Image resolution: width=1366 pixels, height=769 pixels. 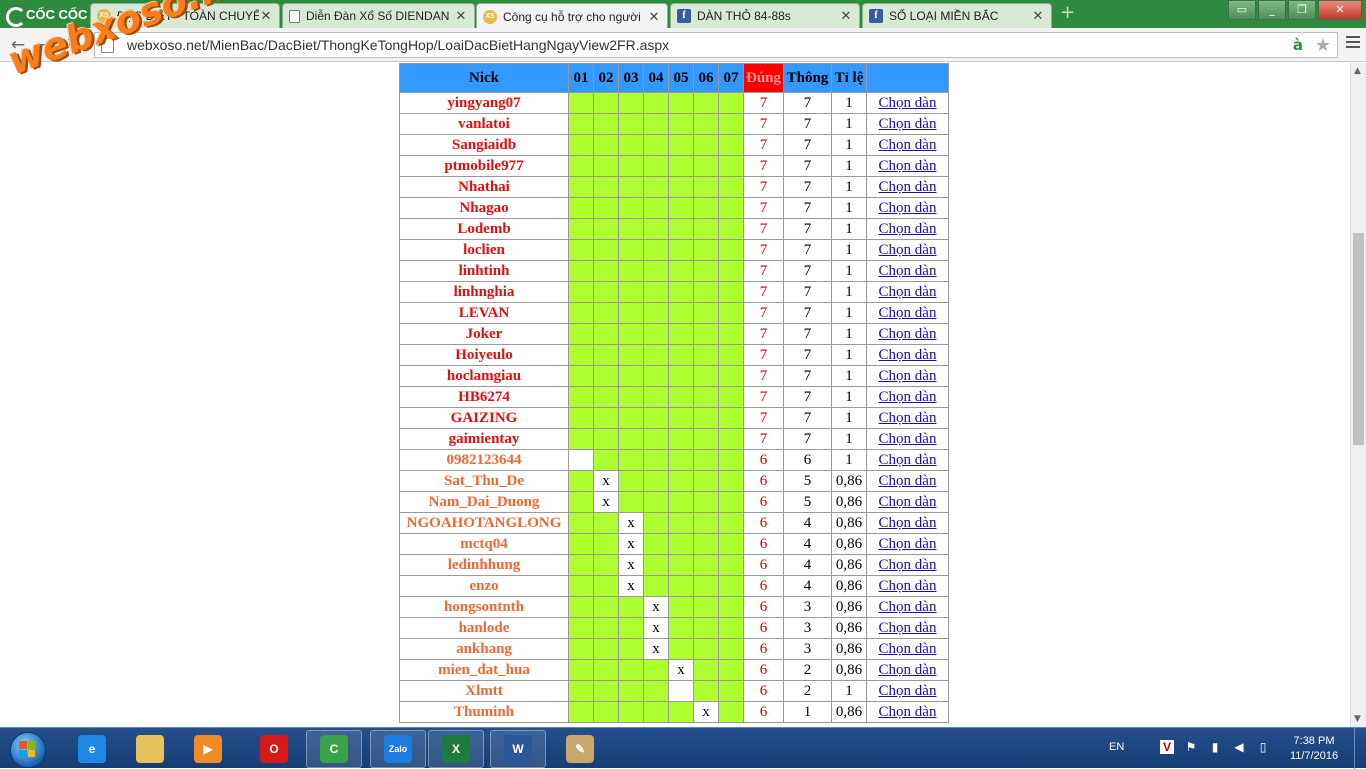 What do you see at coordinates (92, 749) in the screenshot?
I see `taskbar-app: e` at bounding box center [92, 749].